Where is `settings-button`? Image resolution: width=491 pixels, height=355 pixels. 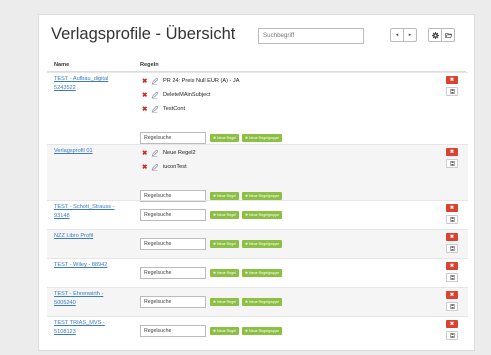
settings-button is located at coordinates (435, 35).